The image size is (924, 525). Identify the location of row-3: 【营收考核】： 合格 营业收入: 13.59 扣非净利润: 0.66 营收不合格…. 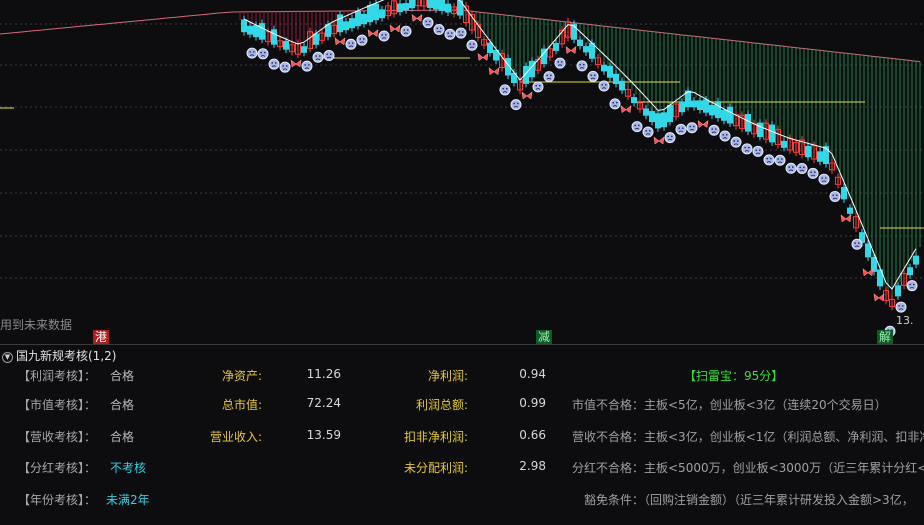
(462, 438).